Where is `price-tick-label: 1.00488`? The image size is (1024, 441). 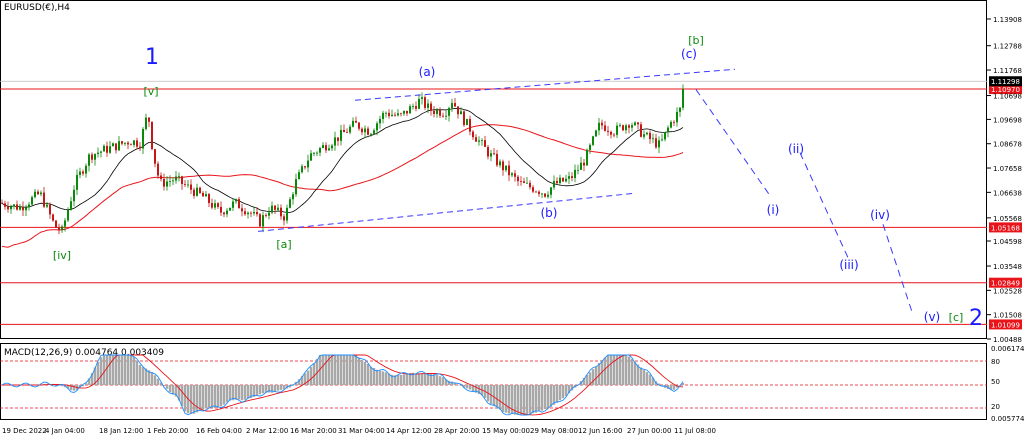
price-tick-label: 1.00488 is located at coordinates (1007, 340).